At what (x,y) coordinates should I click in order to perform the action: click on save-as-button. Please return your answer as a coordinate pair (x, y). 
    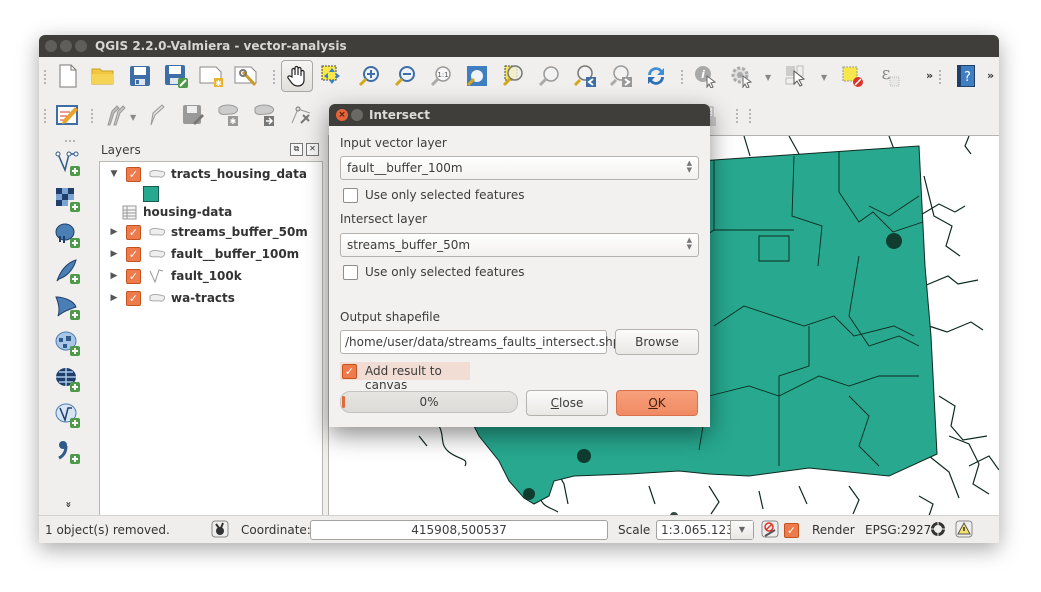
    Looking at the image, I should click on (176, 76).